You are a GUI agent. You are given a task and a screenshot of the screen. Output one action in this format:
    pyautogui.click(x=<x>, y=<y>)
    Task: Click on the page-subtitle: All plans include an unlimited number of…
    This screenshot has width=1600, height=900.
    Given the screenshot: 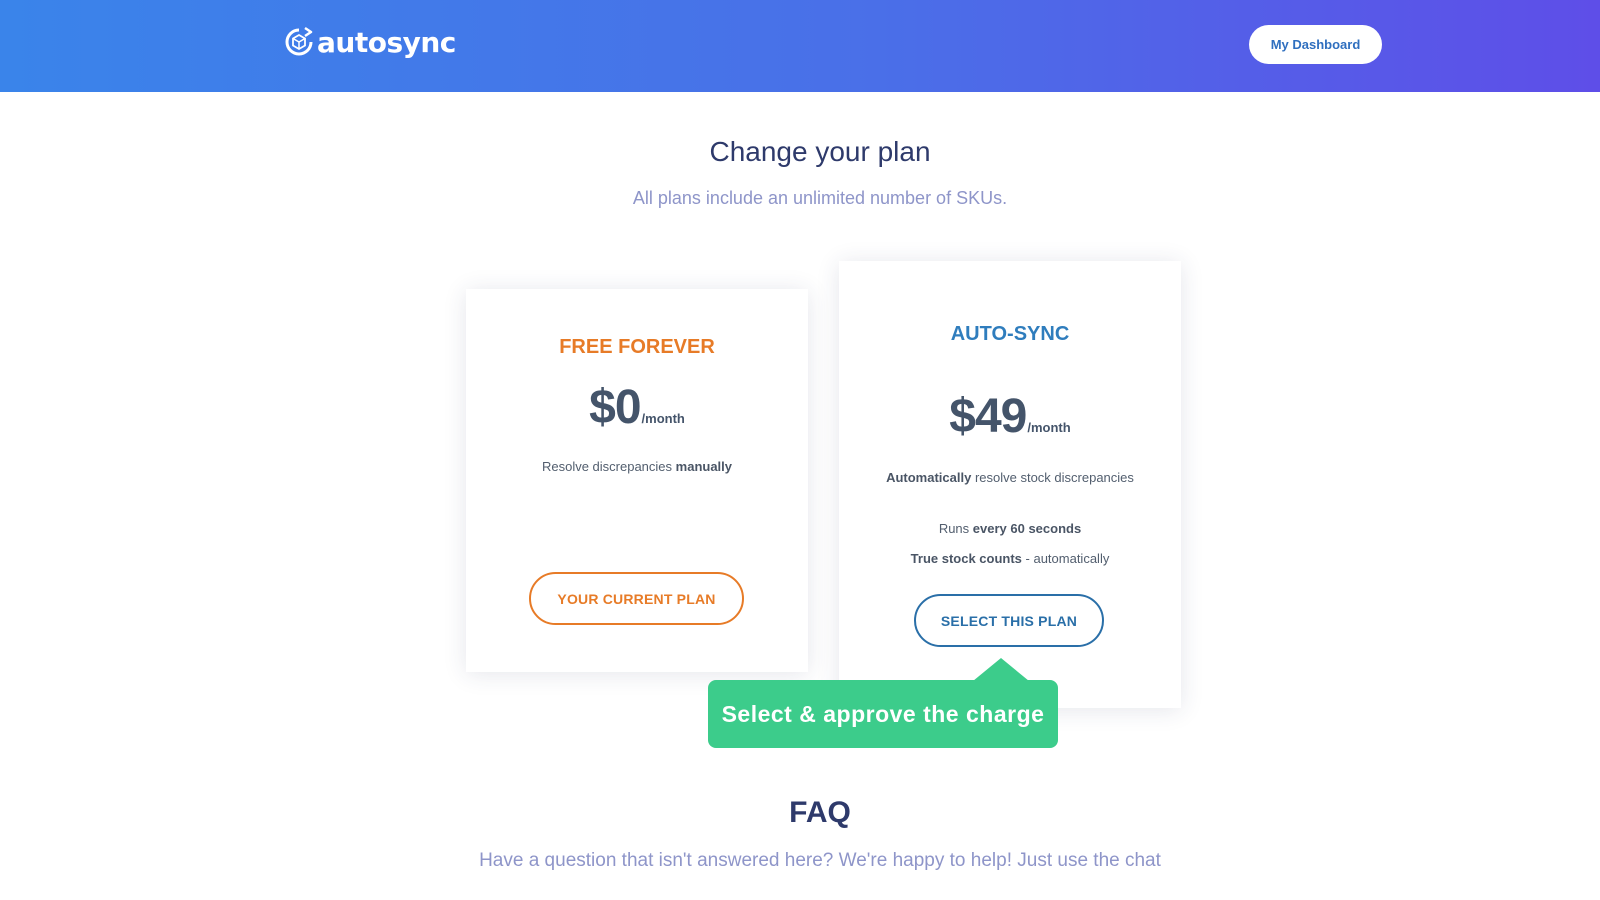 What is the action you would take?
    pyautogui.click(x=820, y=198)
    